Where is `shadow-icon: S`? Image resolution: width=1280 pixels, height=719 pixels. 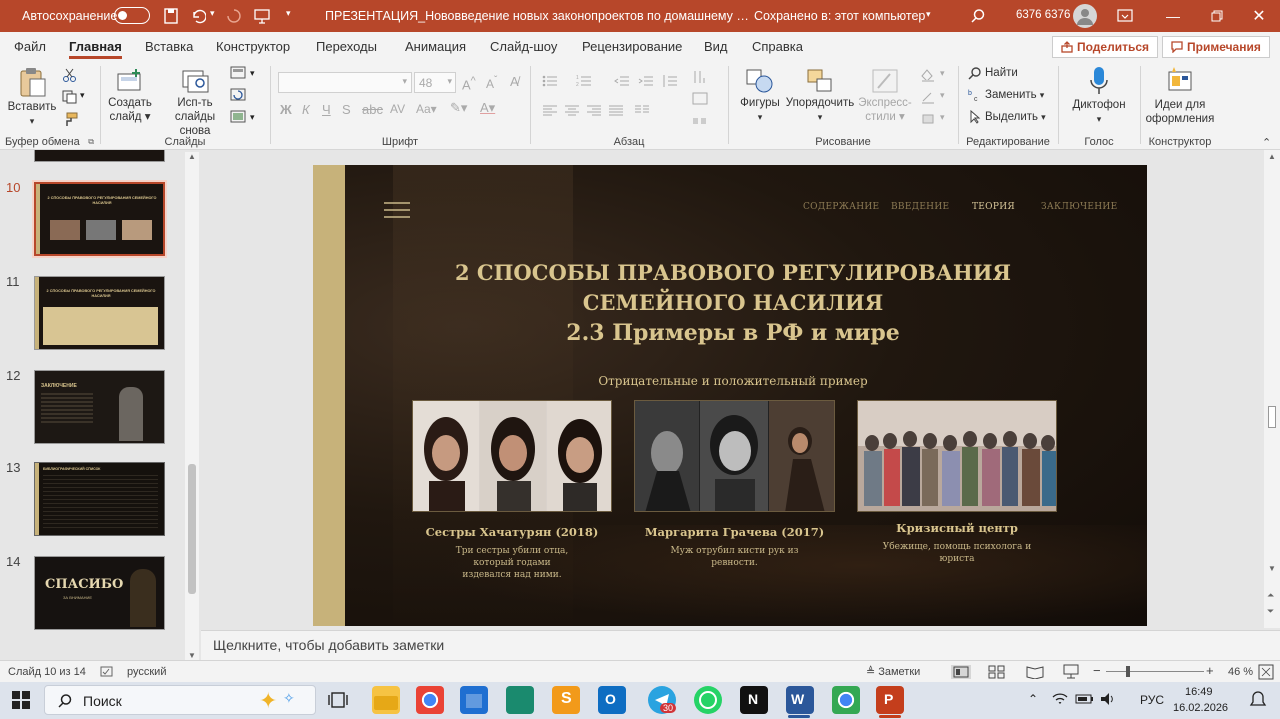 shadow-icon: S is located at coordinates (346, 109).